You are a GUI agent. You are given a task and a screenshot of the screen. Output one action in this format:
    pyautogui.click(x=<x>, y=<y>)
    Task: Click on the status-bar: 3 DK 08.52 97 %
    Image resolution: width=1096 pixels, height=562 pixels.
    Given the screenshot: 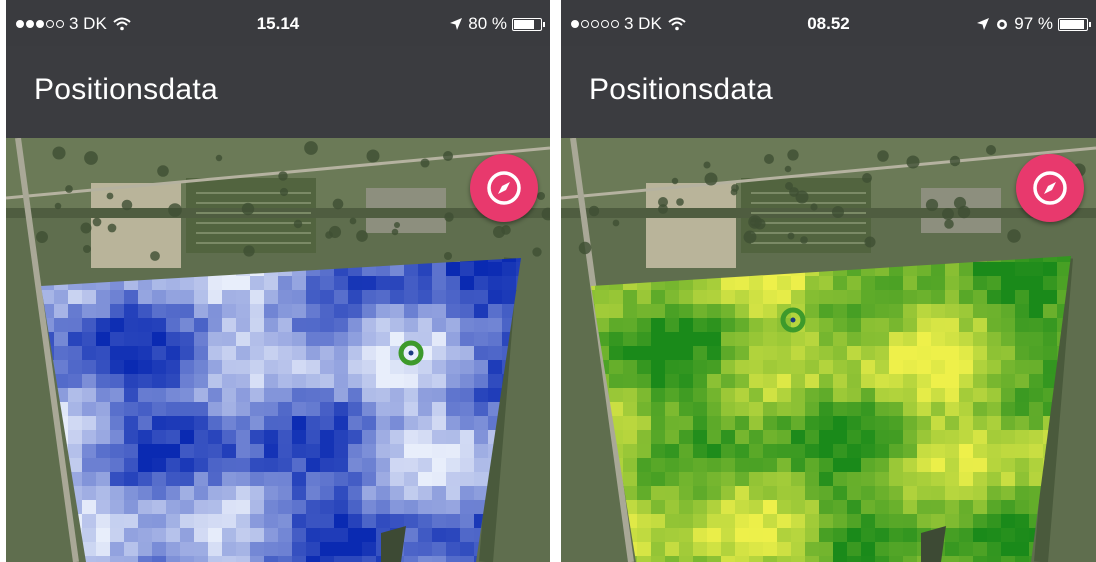 What is the action you would take?
    pyautogui.click(x=828, y=23)
    